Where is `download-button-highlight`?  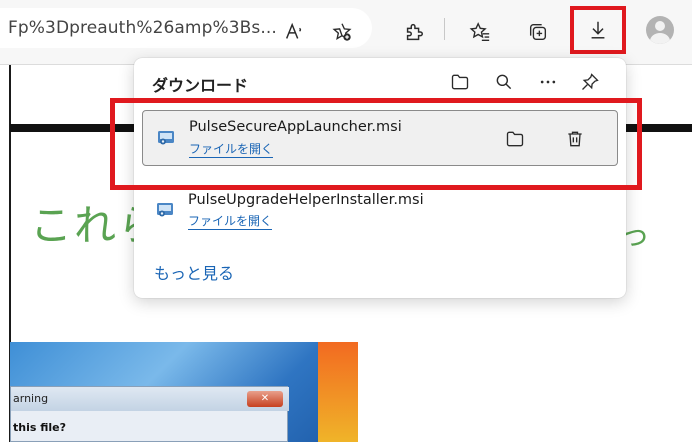 download-button-highlight is located at coordinates (598, 30).